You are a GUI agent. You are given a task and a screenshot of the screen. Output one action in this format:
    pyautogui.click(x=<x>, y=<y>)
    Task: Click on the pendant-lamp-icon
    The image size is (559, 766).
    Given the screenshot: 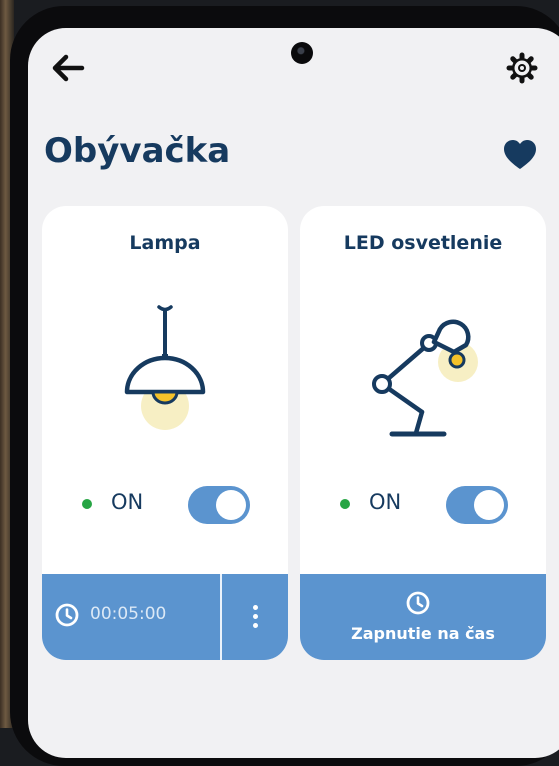 What is the action you would take?
    pyautogui.click(x=165, y=367)
    